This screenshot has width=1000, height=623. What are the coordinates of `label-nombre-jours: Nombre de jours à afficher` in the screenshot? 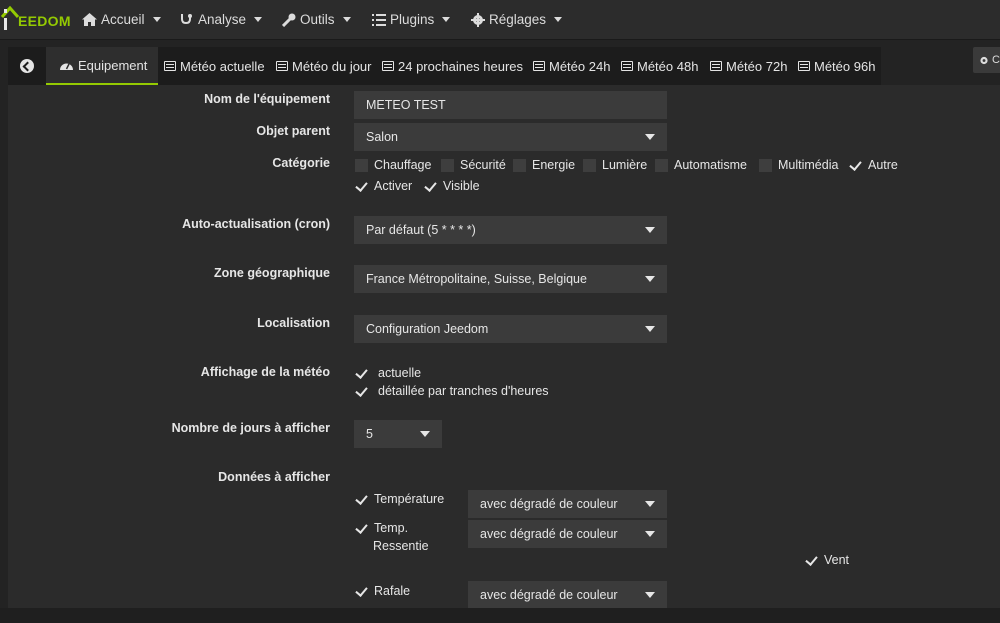 It's located at (250, 428).